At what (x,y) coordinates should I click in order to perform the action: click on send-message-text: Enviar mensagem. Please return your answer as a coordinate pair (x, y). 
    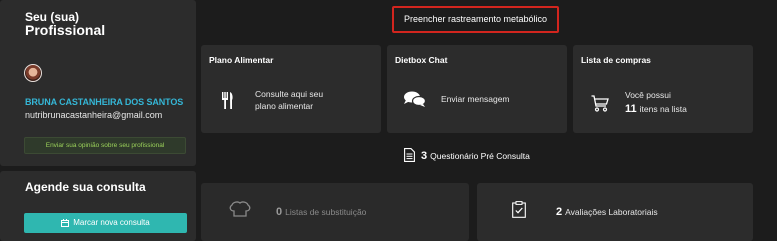
    Looking at the image, I should click on (475, 99).